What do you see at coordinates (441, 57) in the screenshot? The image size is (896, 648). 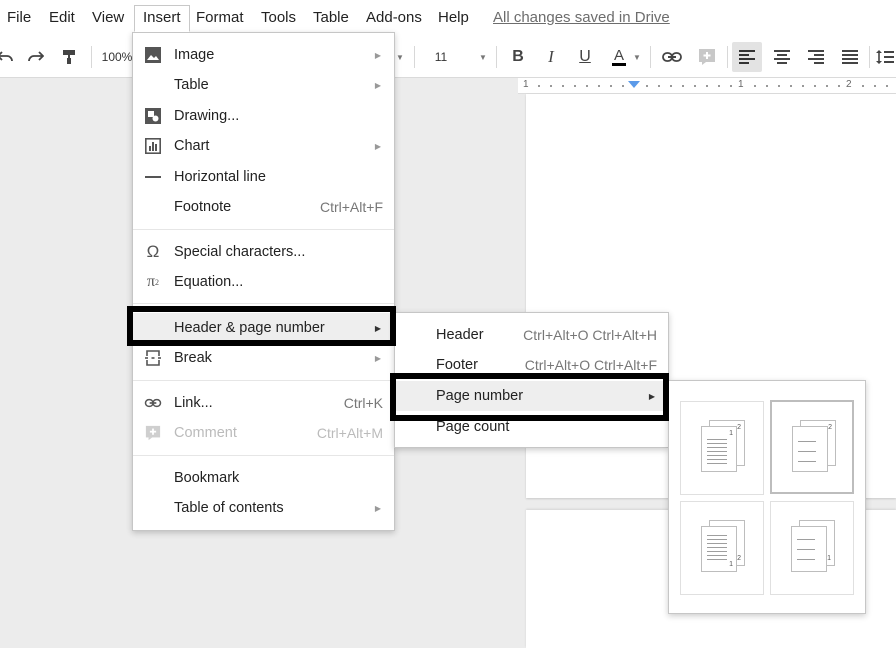 I see `font-size-select: 11` at bounding box center [441, 57].